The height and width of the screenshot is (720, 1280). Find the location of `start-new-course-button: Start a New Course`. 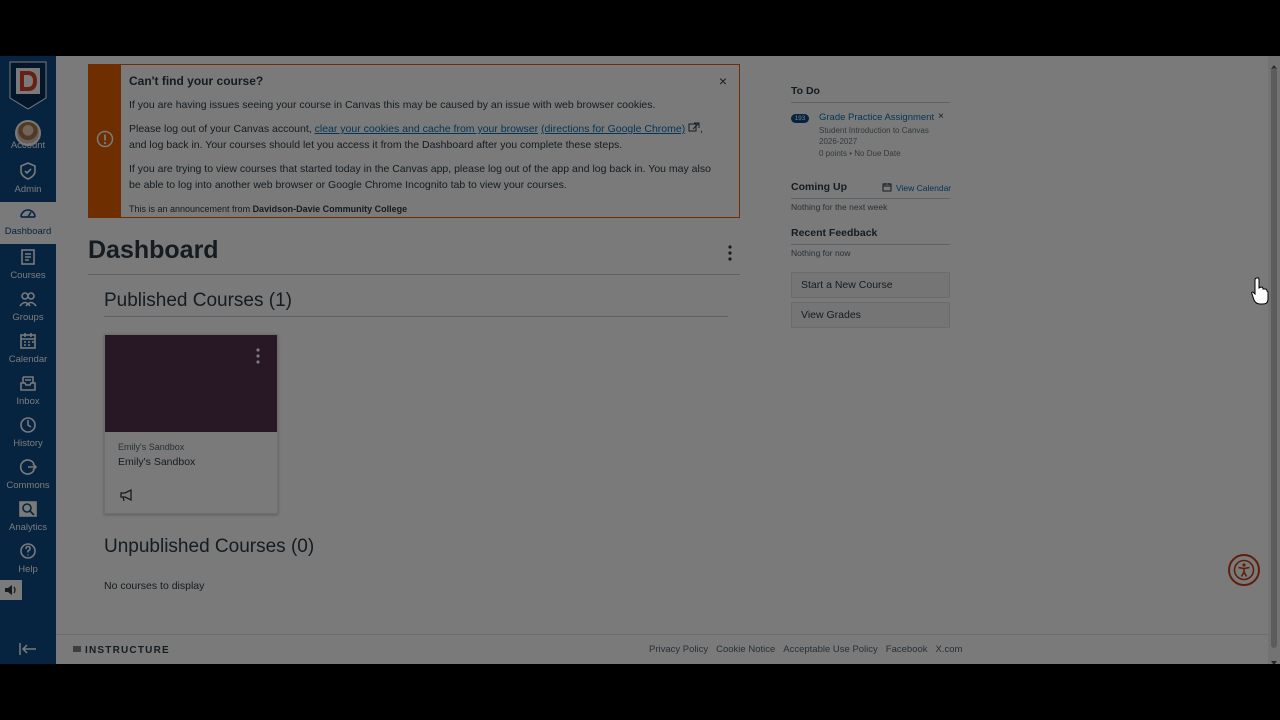

start-new-course-button: Start a New Course is located at coordinates (870, 285).